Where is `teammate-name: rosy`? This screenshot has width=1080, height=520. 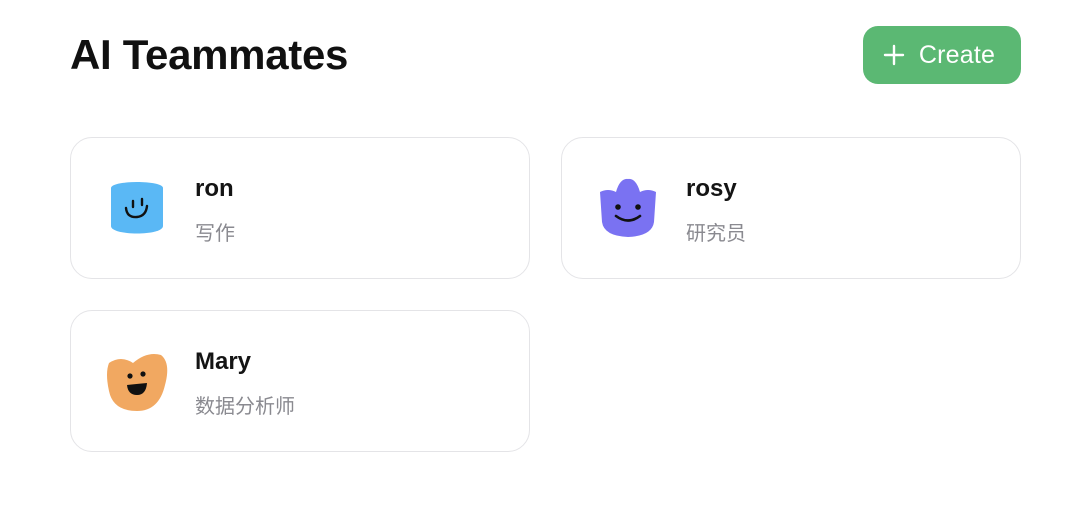
teammate-name: rosy is located at coordinates (711, 188).